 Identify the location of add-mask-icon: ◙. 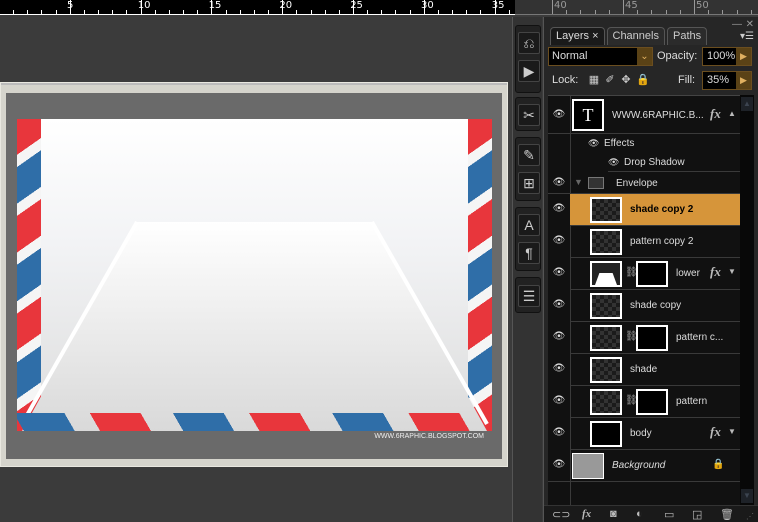
(613, 514).